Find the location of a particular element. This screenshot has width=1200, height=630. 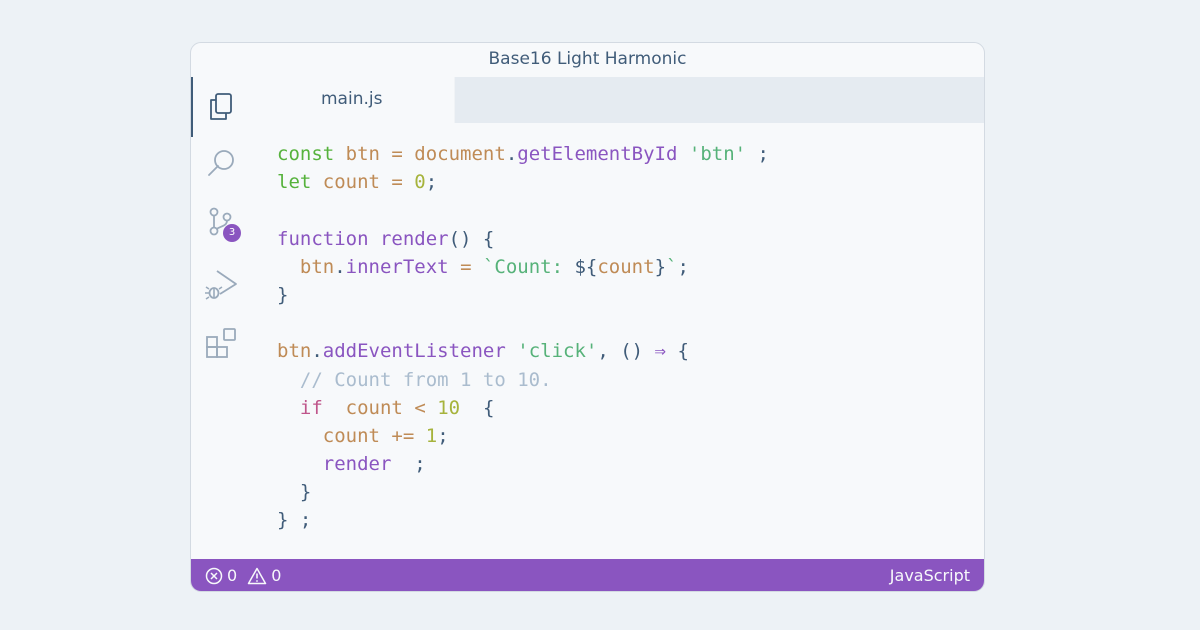

search-icon is located at coordinates (221, 163).